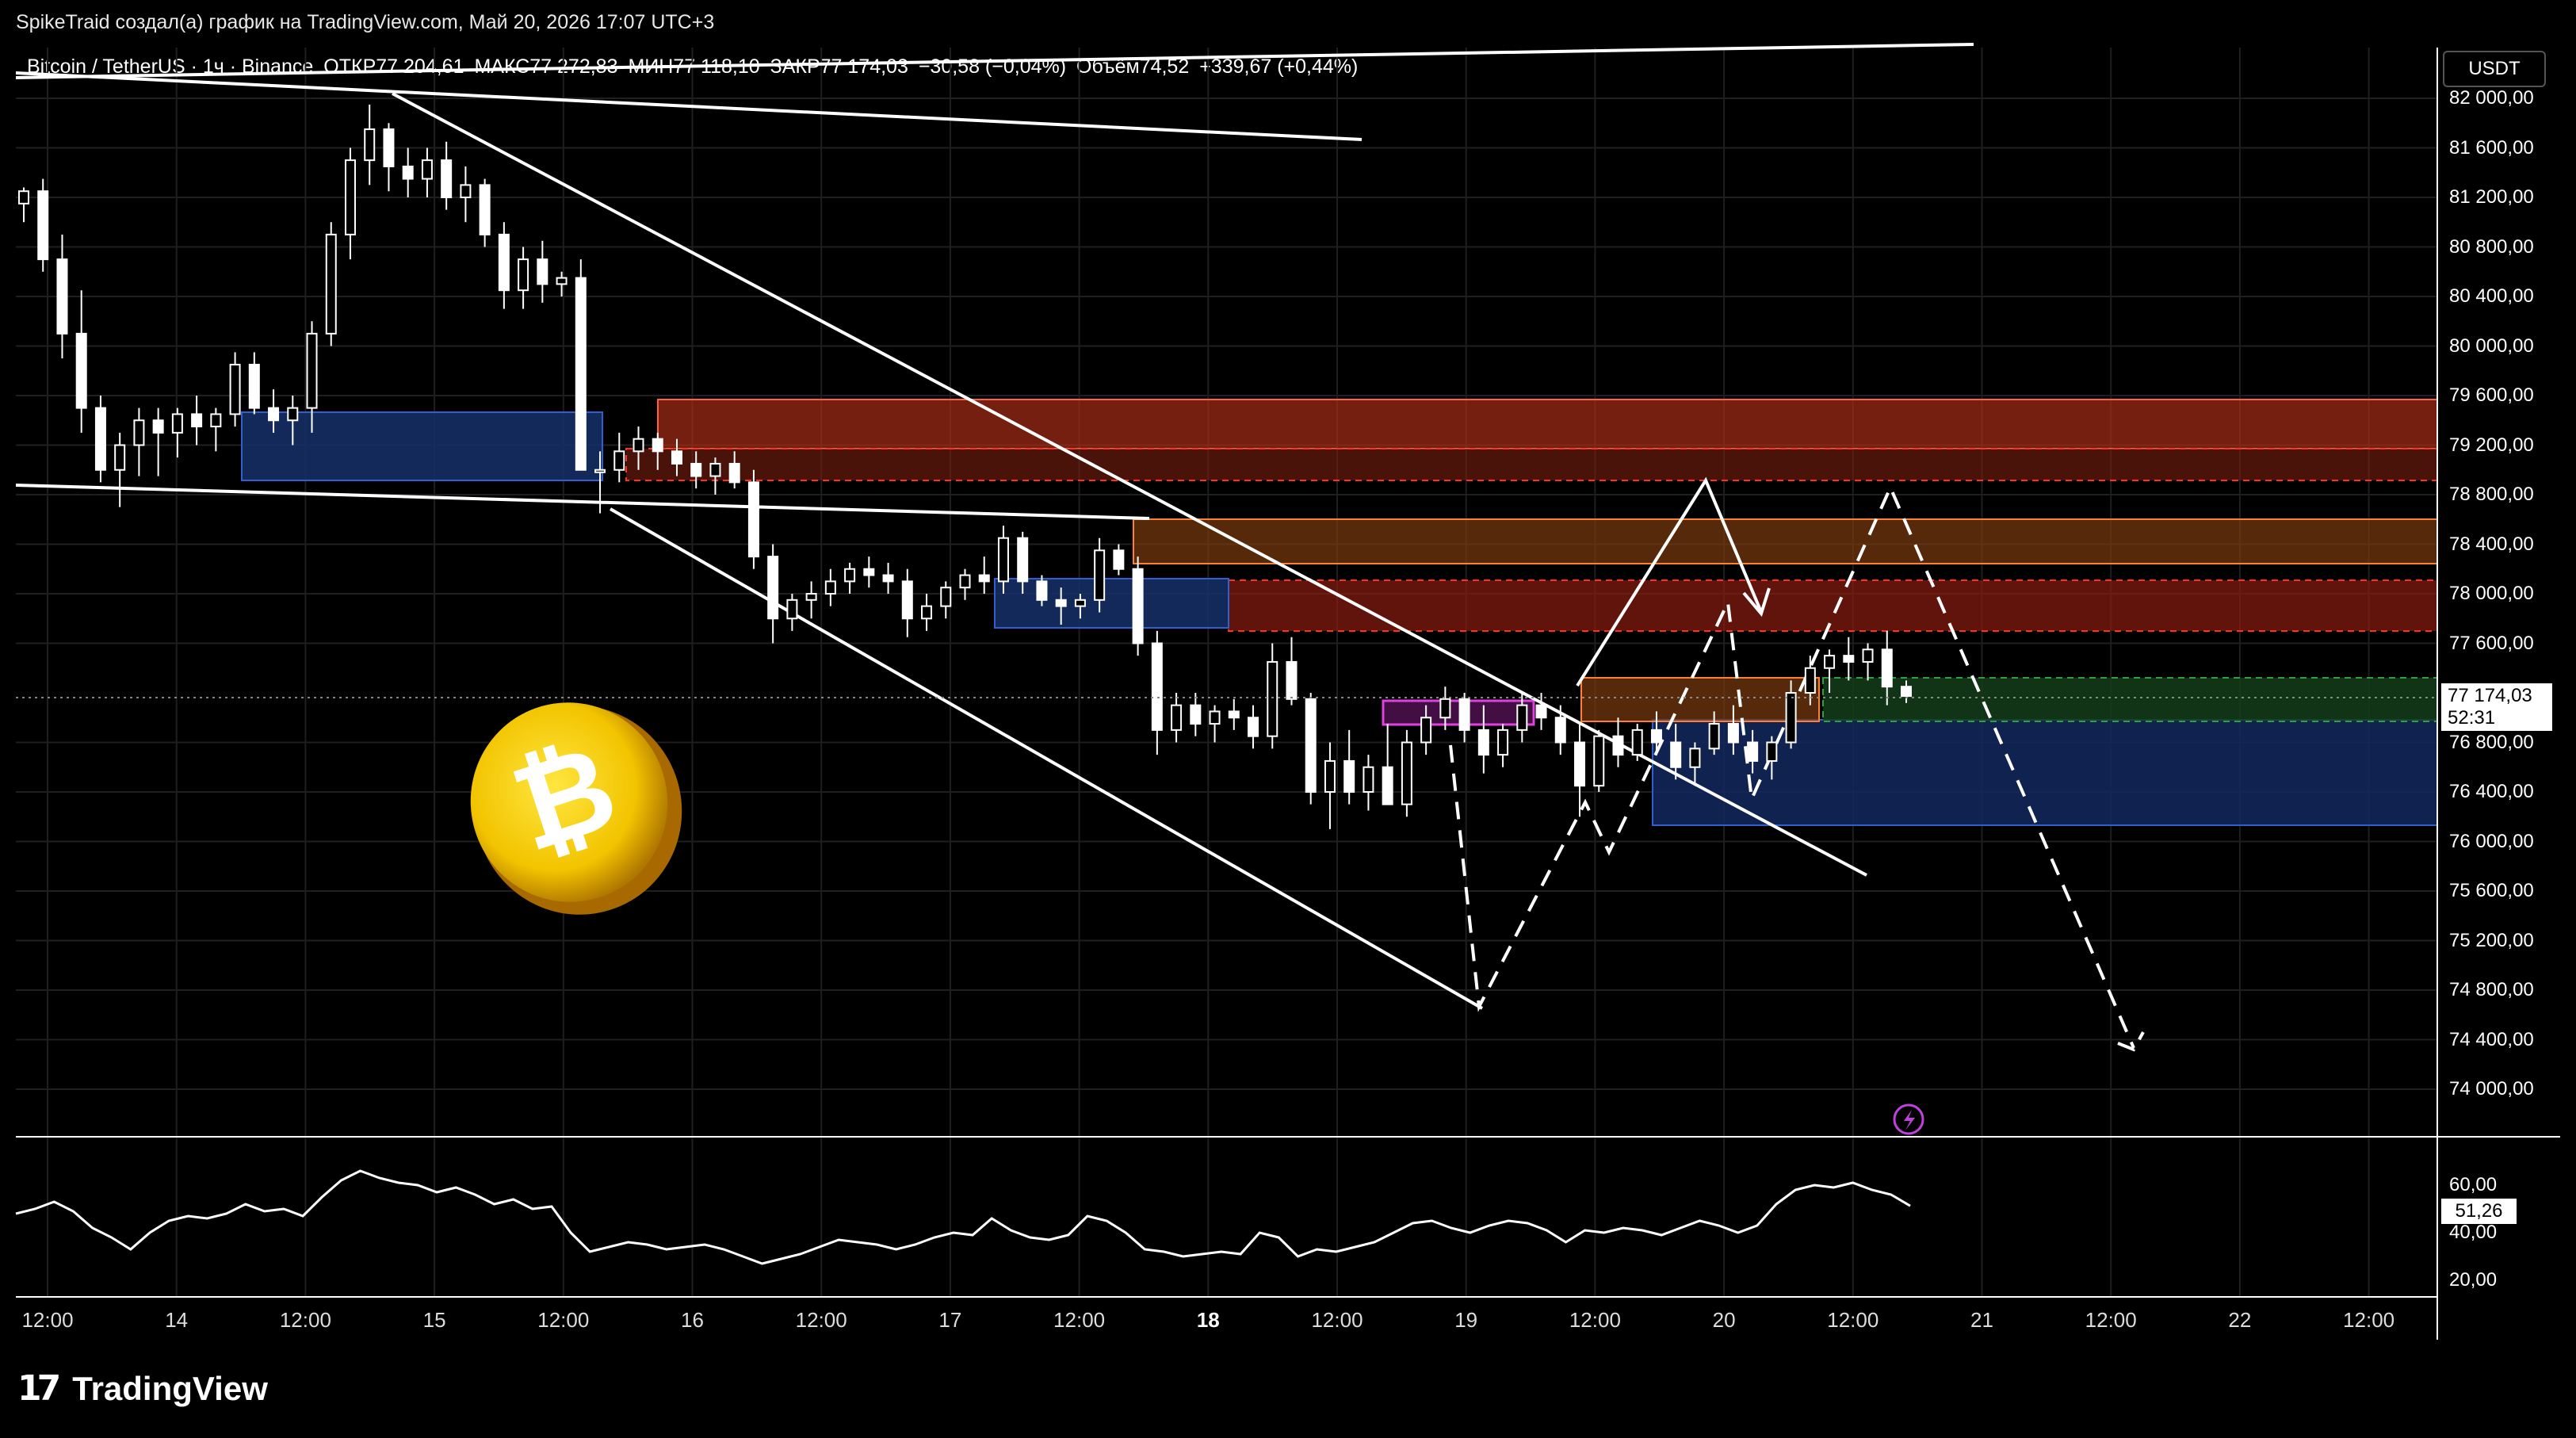  What do you see at coordinates (950, 1320) in the screenshot?
I see `time-tick-label: 17` at bounding box center [950, 1320].